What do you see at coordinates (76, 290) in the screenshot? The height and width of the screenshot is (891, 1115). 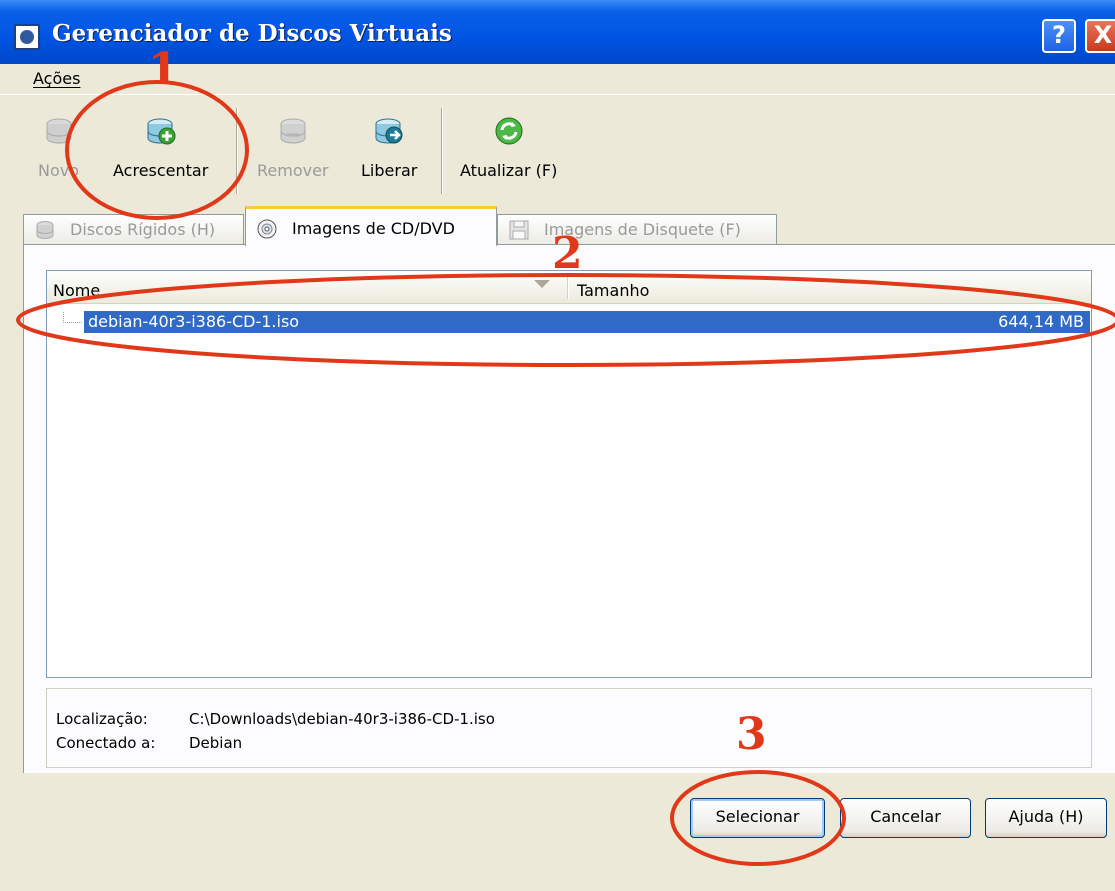 I see `column-name-header: Nome` at bounding box center [76, 290].